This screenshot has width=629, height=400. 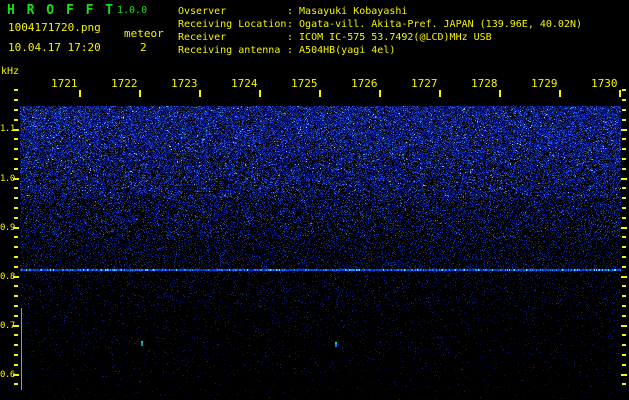 I want to click on info-value: : Masayuki Kobayashi, so click(x=347, y=11).